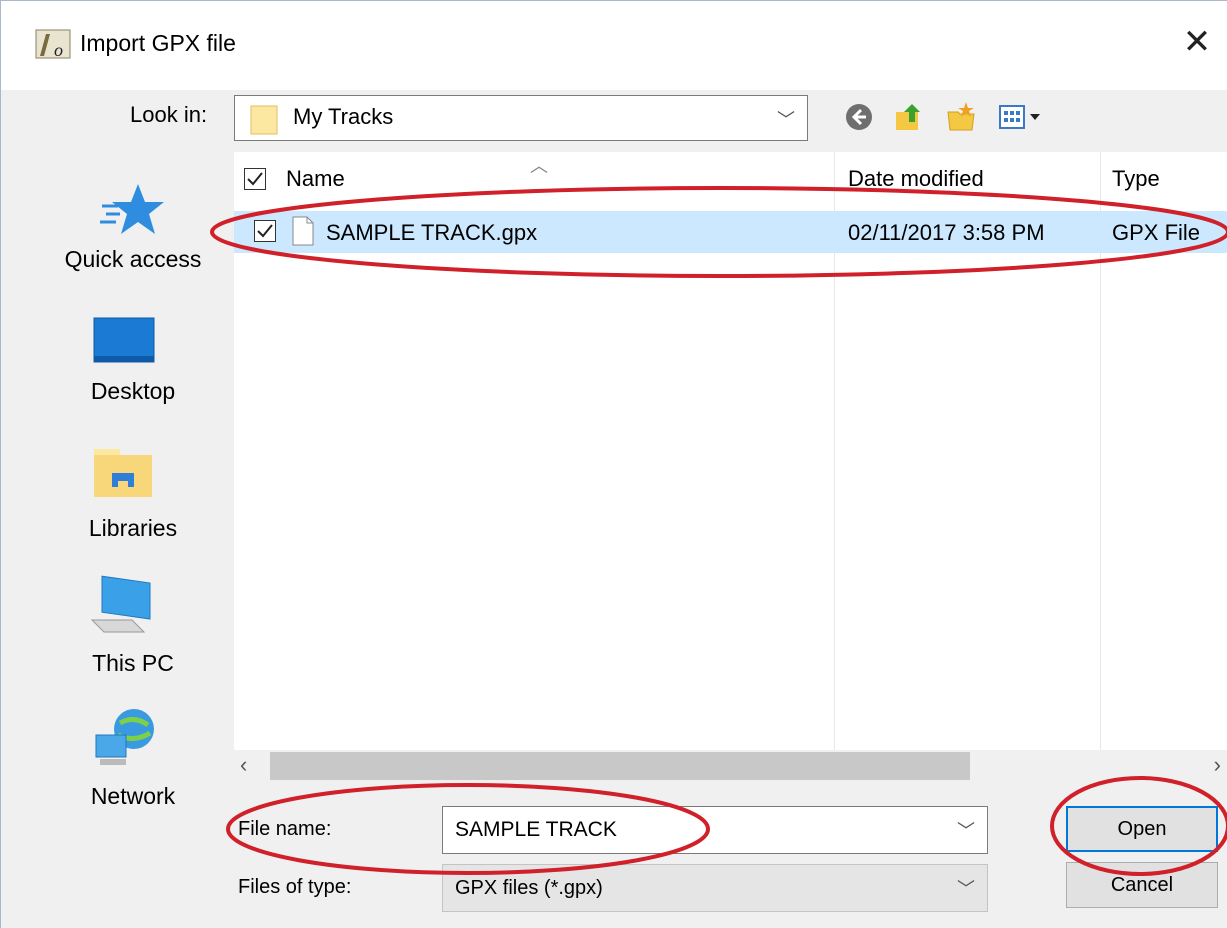 Image resolution: width=1227 pixels, height=928 pixels. I want to click on computer-icon, so click(120, 604).